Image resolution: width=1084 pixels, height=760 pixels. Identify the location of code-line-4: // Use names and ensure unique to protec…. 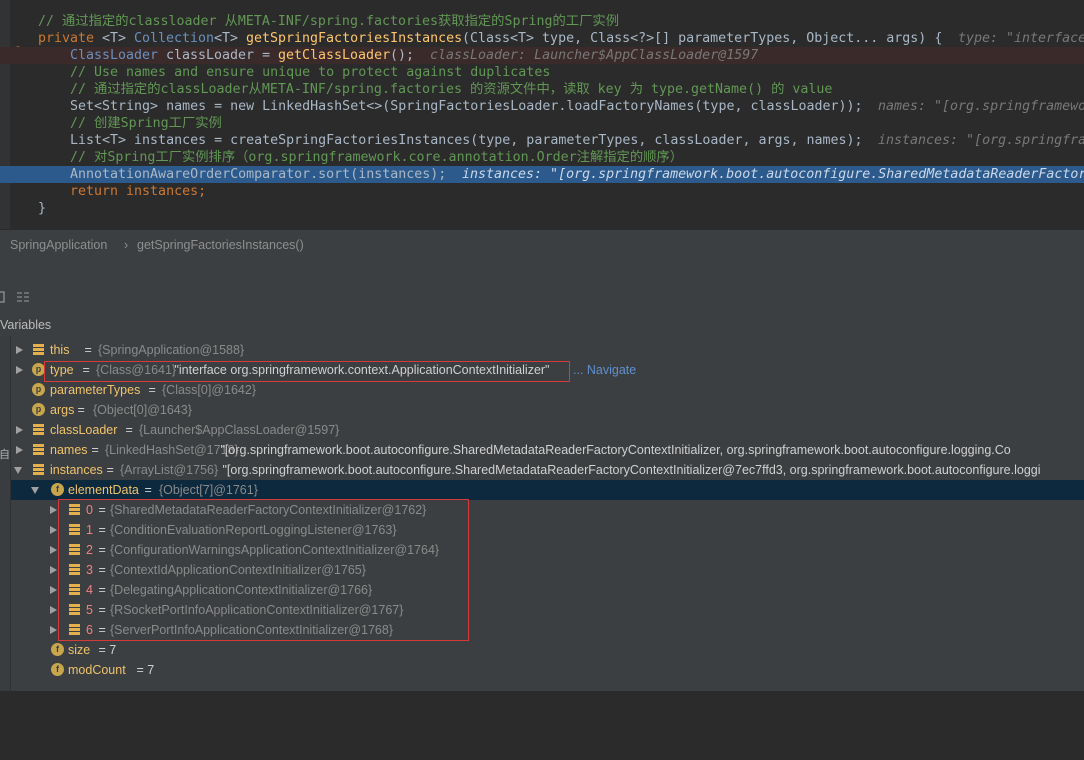
(542, 72).